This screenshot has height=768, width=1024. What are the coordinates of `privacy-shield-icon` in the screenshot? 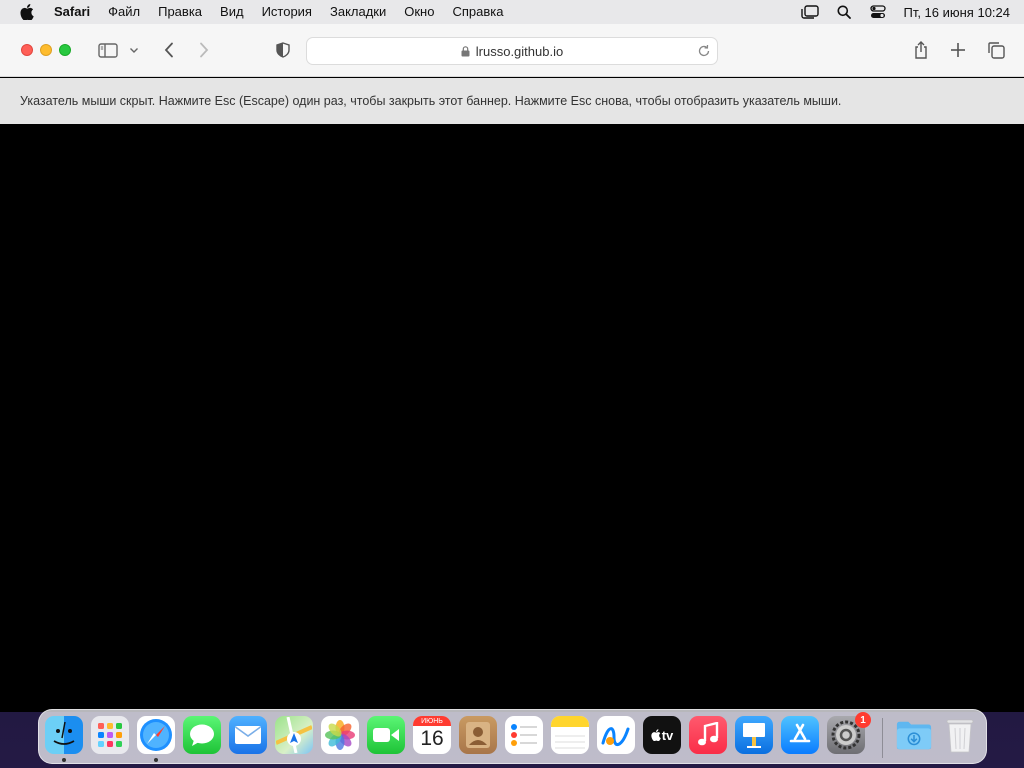 It's located at (283, 50).